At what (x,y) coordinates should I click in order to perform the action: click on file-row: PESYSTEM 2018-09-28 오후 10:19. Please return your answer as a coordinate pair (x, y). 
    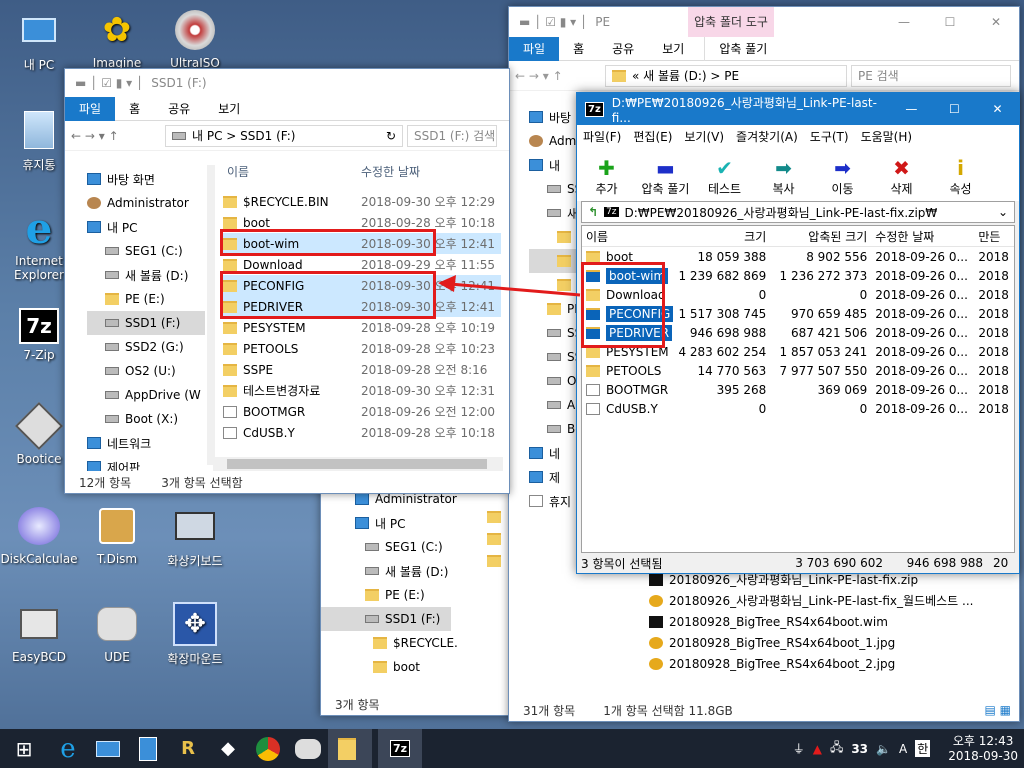
    Looking at the image, I should click on (362, 327).